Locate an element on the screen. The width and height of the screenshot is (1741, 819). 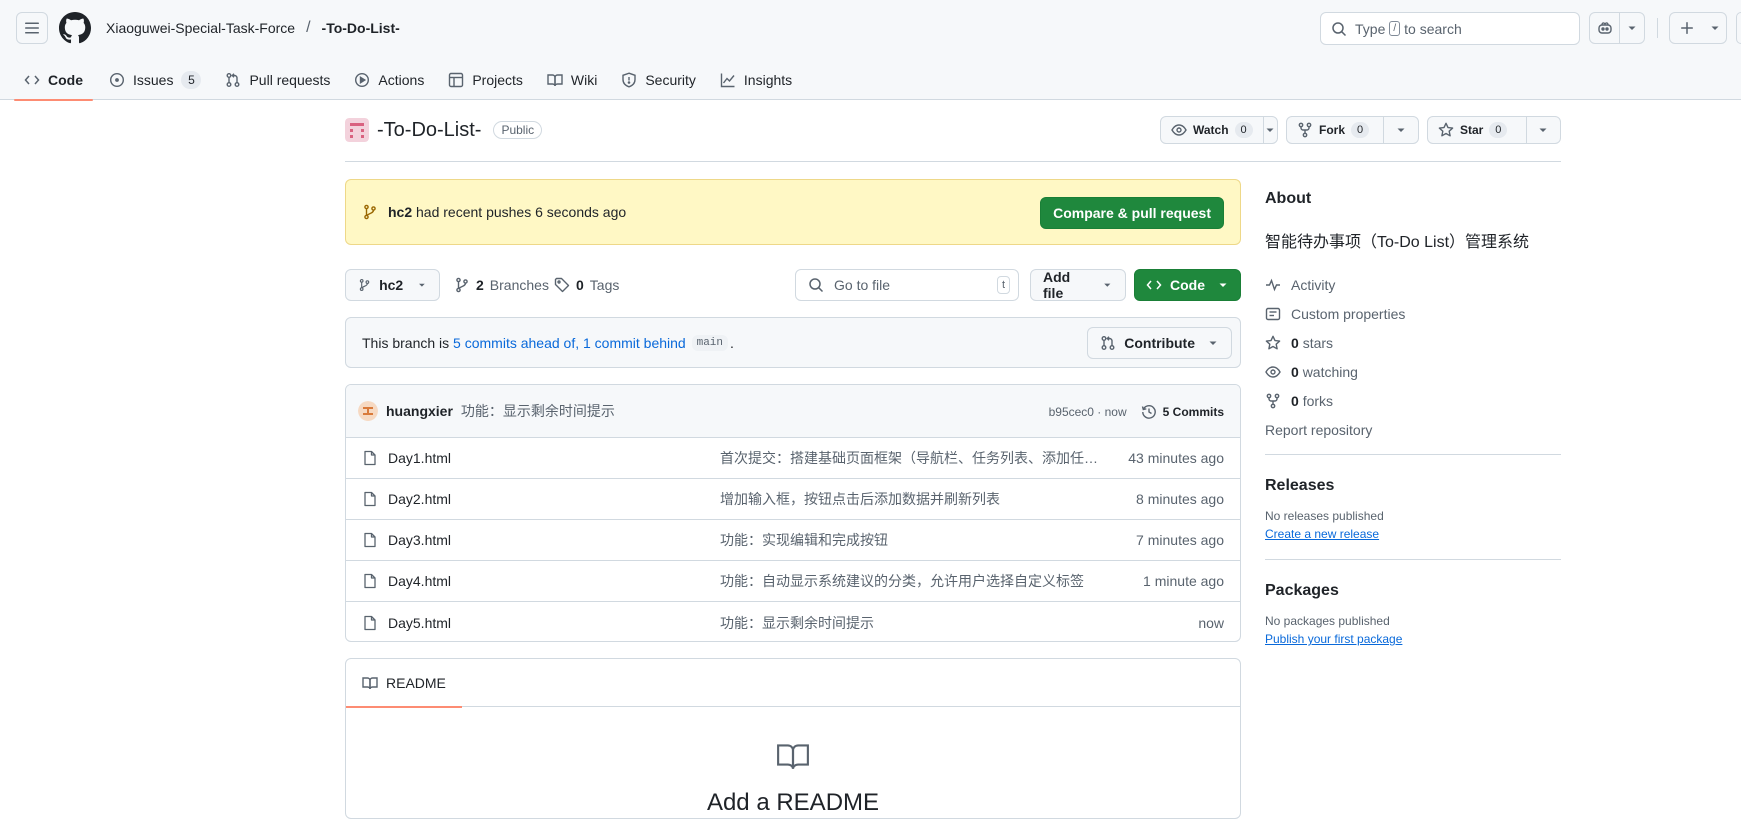
menu-button is located at coordinates (32, 28).